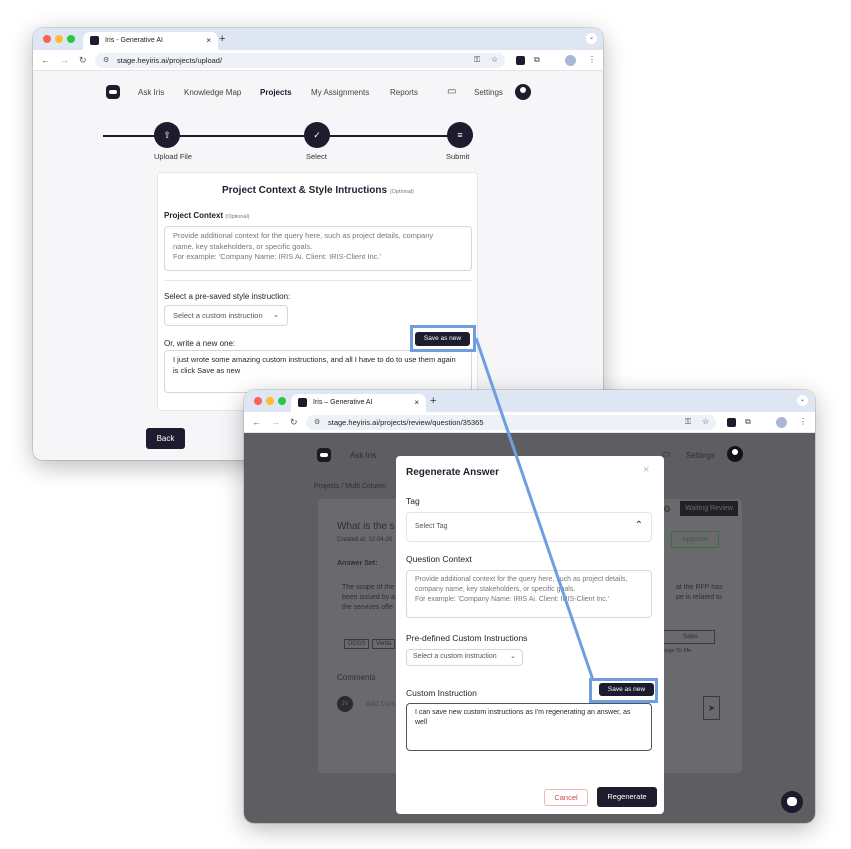  Describe the element at coordinates (356, 677) in the screenshot. I see `comments-label: Comments` at that location.